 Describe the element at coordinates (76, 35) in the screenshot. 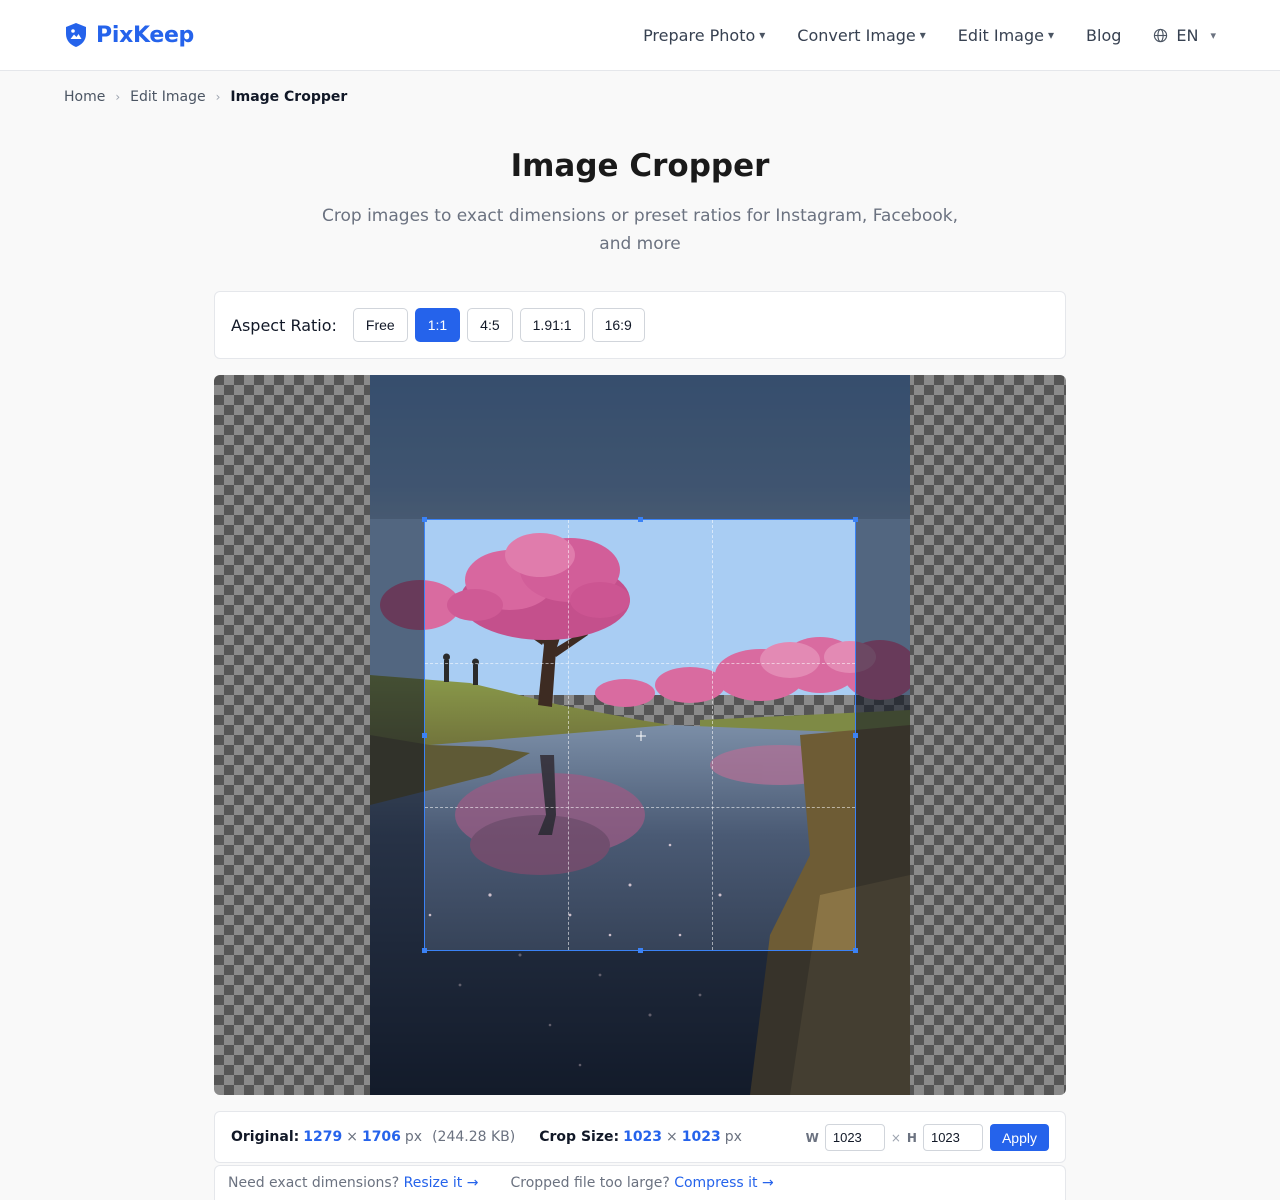

I see `shield-photo-icon` at that location.